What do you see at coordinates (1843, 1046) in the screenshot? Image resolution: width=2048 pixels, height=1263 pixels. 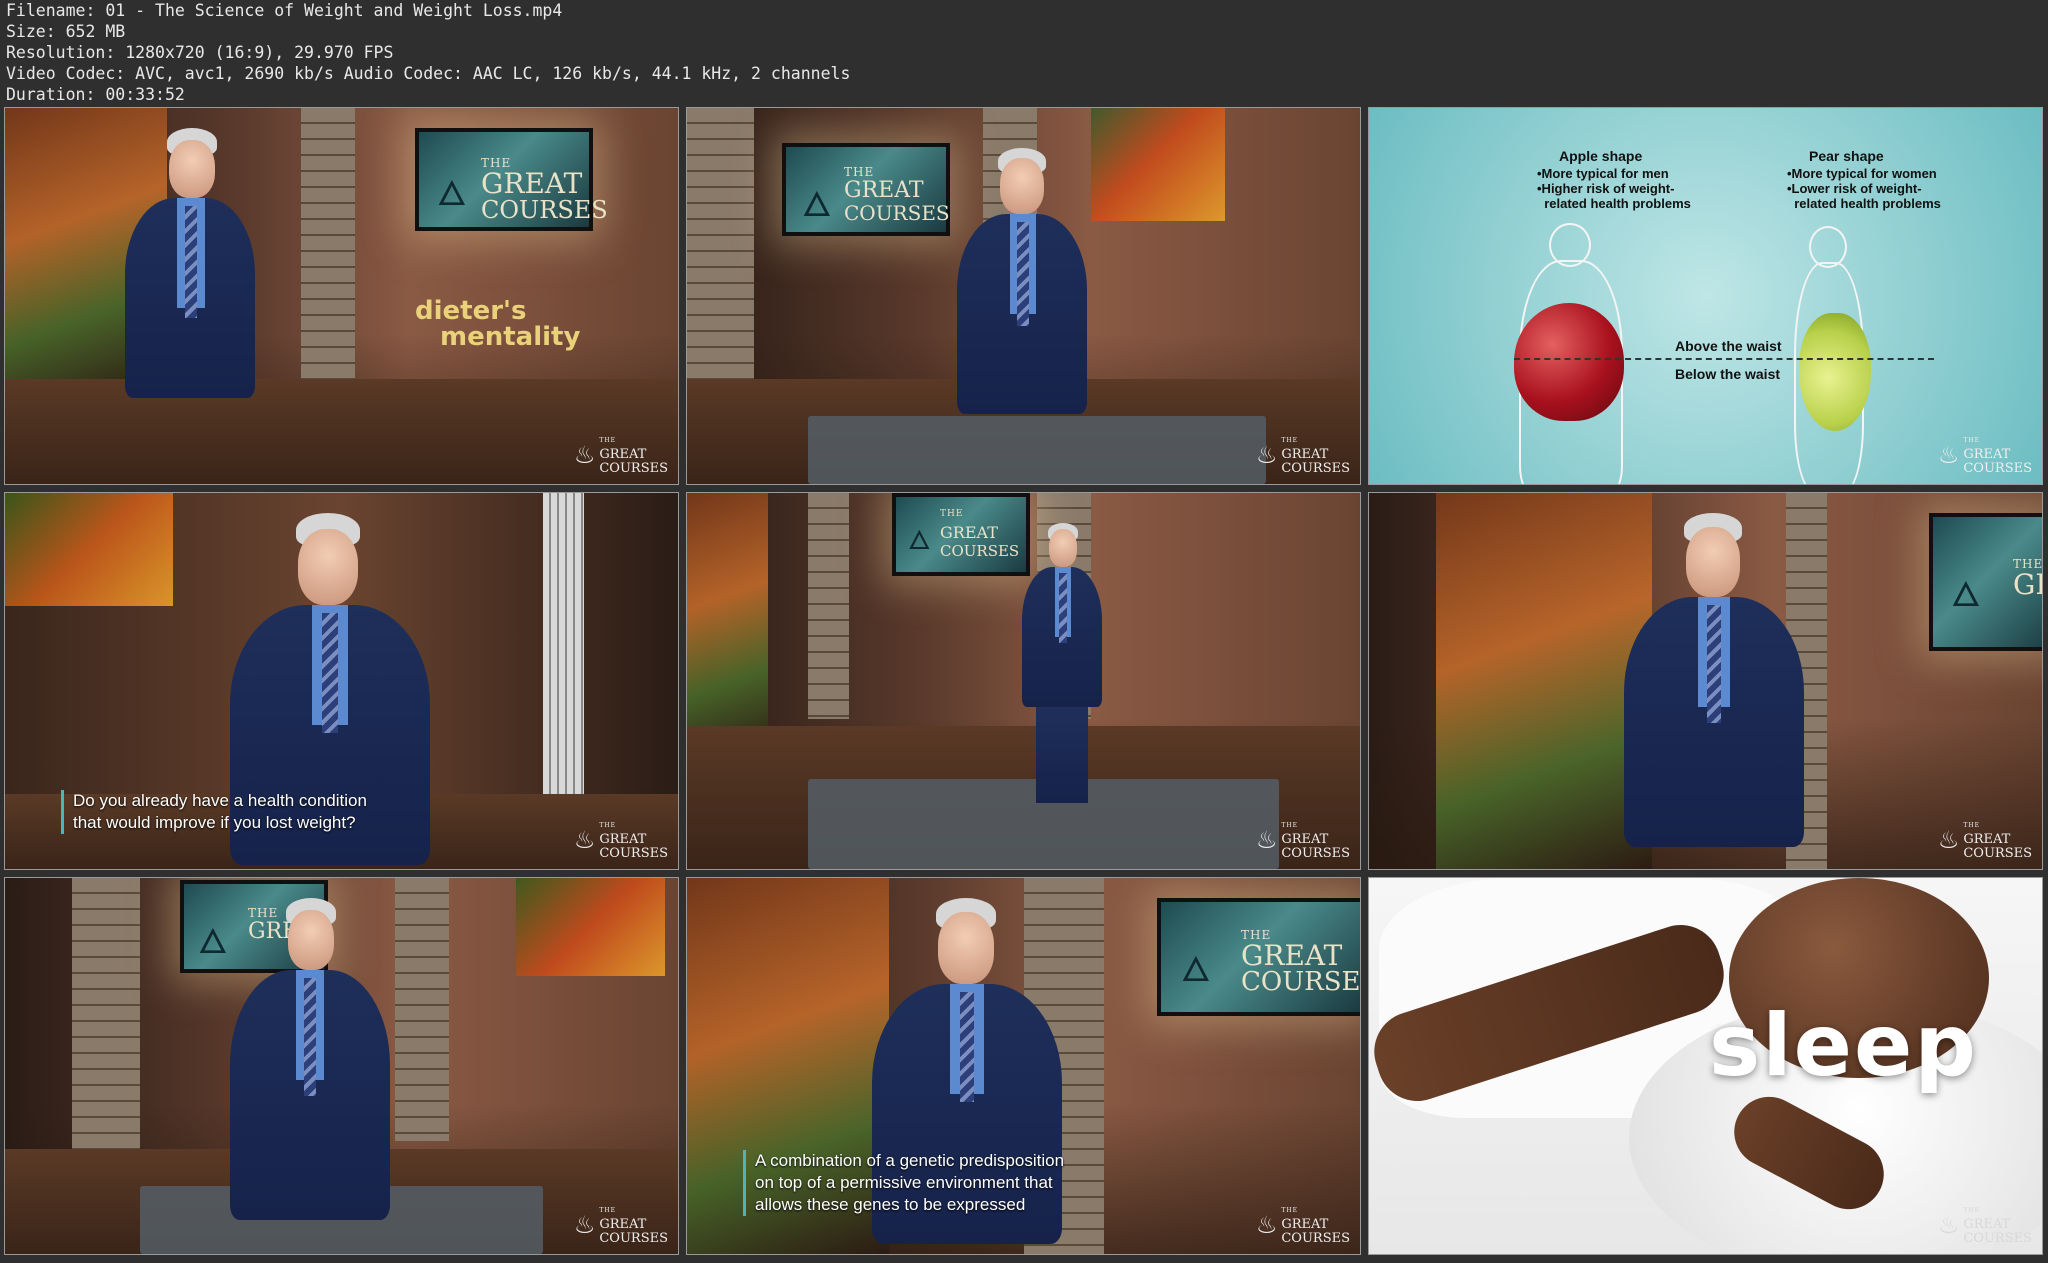 I see `overlay-word-sleep: sleep` at bounding box center [1843, 1046].